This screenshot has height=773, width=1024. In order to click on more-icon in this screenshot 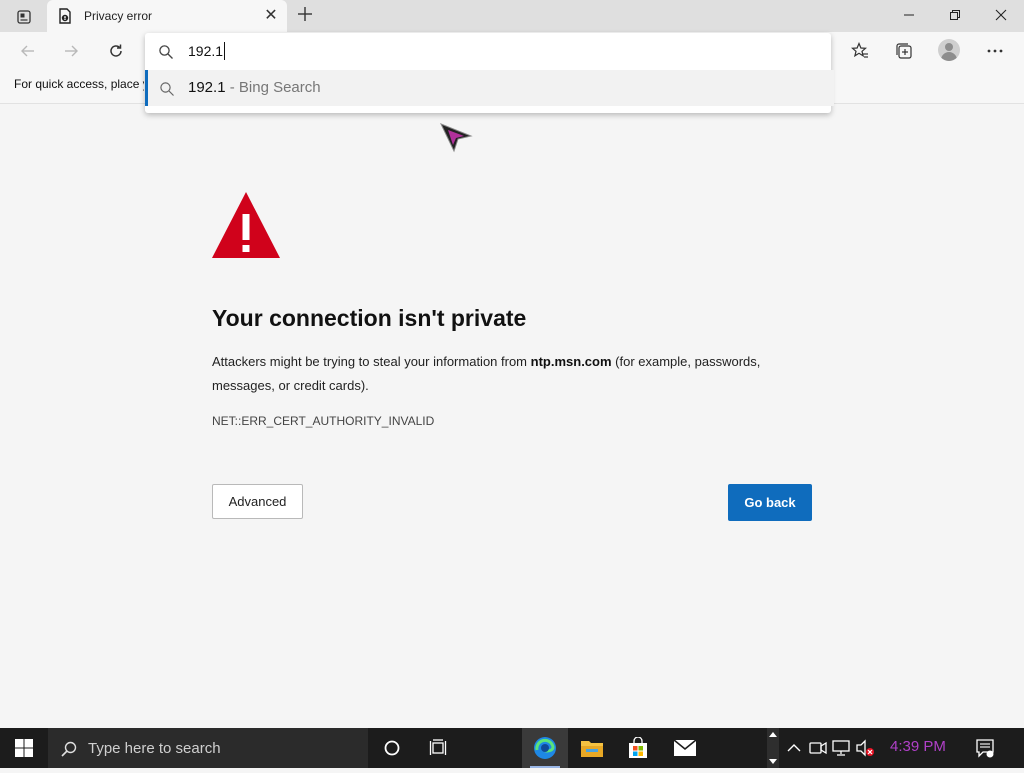, I will do `click(995, 51)`.